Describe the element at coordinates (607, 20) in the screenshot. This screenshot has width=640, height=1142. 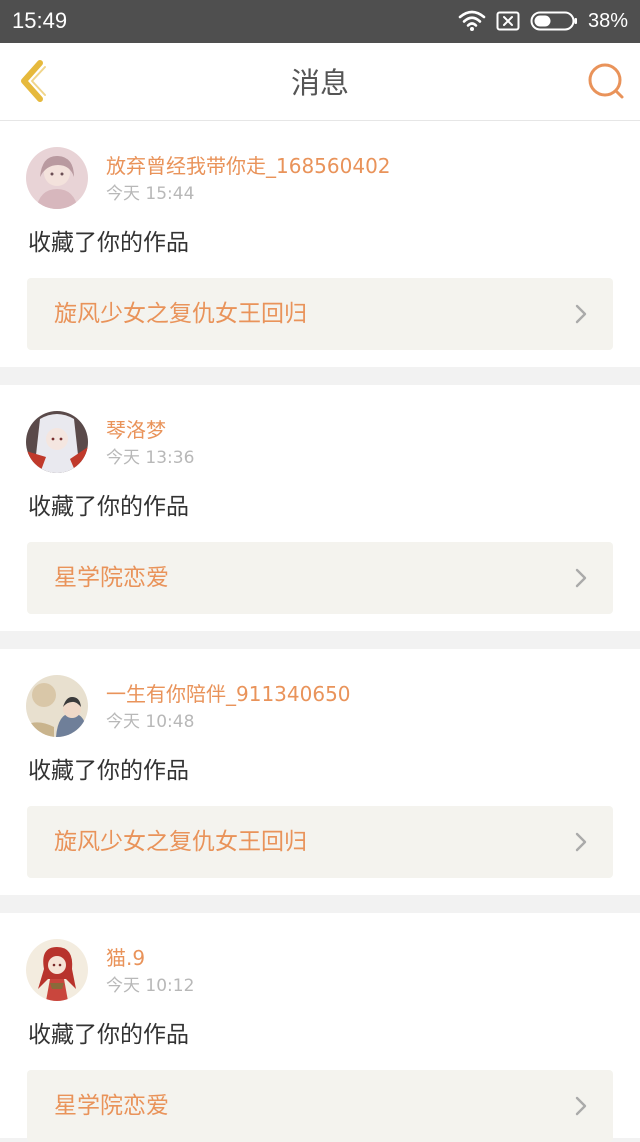
I see `battery-percent: 38%` at that location.